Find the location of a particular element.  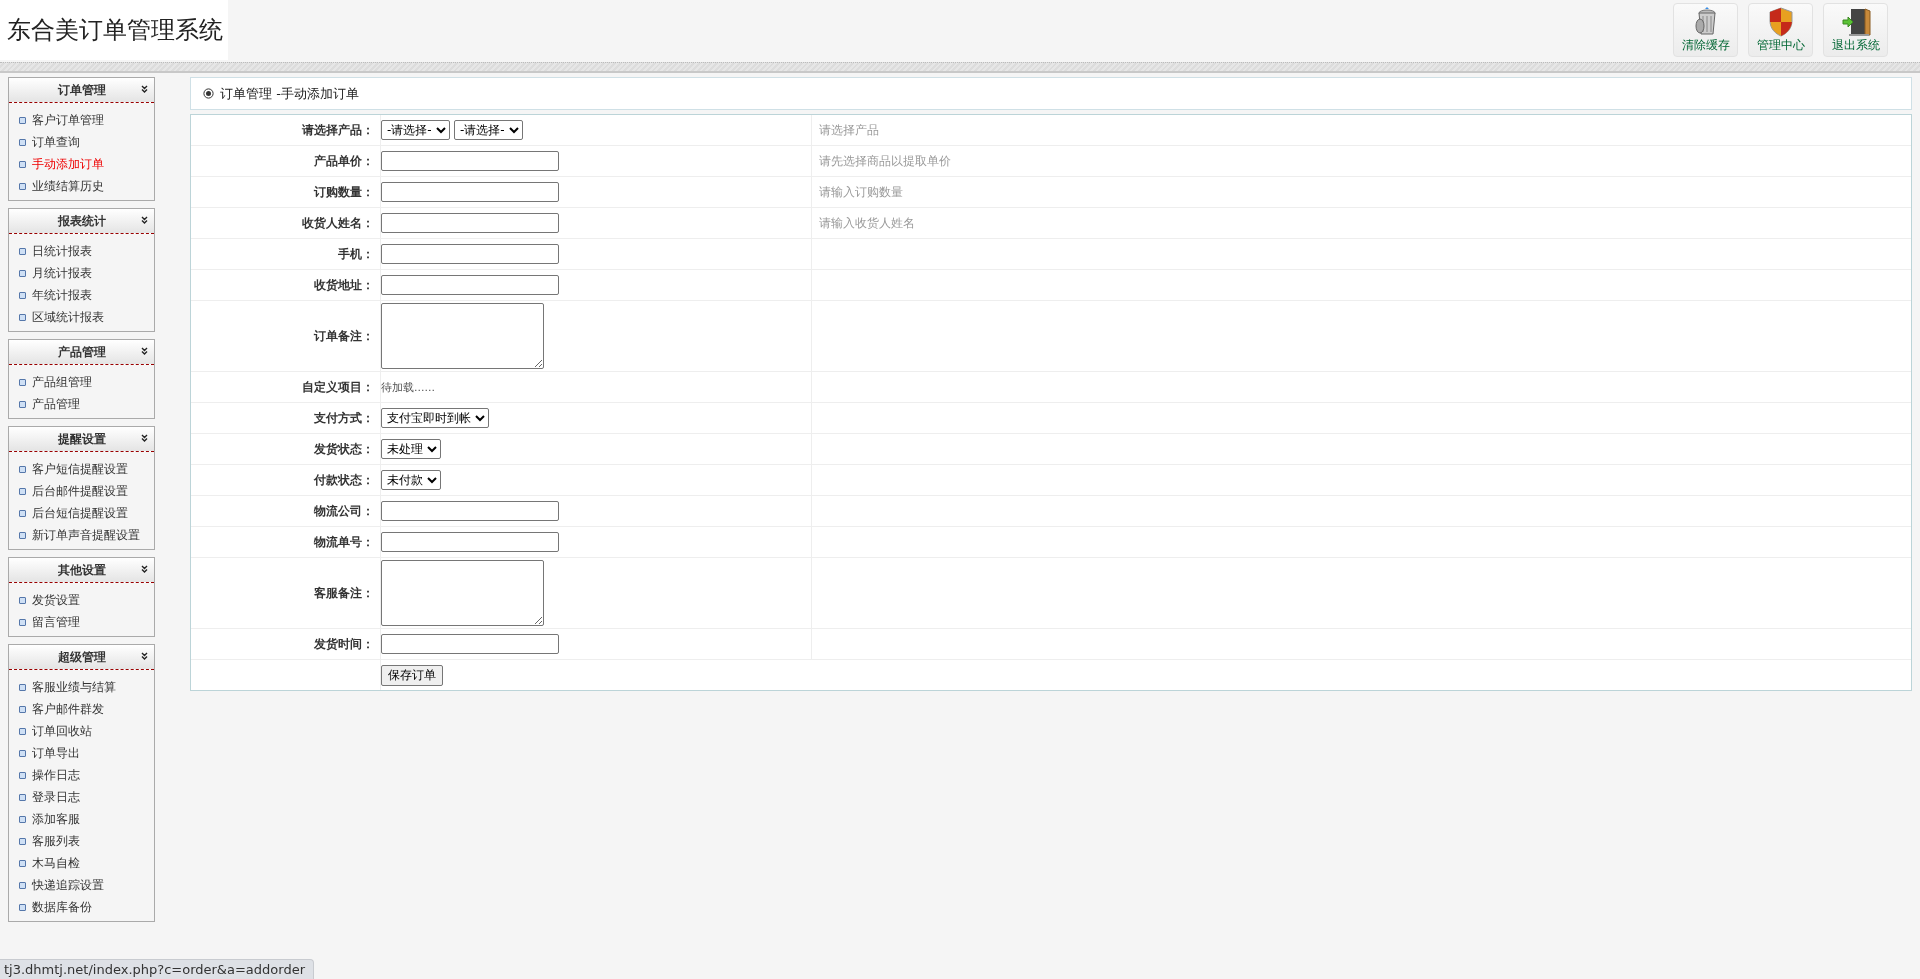

menu-link: 客服业绩与结算 is located at coordinates (74, 687).